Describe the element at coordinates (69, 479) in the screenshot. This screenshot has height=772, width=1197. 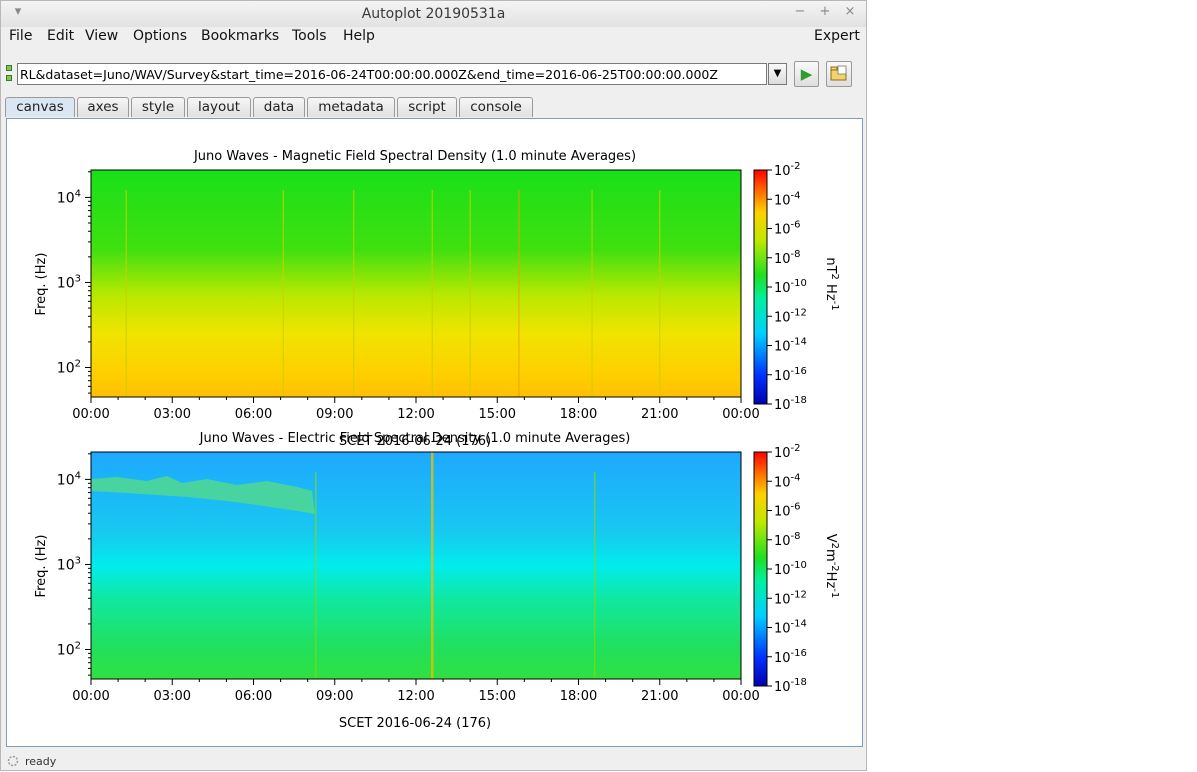
I see `electric-y-tick-label: 104` at that location.